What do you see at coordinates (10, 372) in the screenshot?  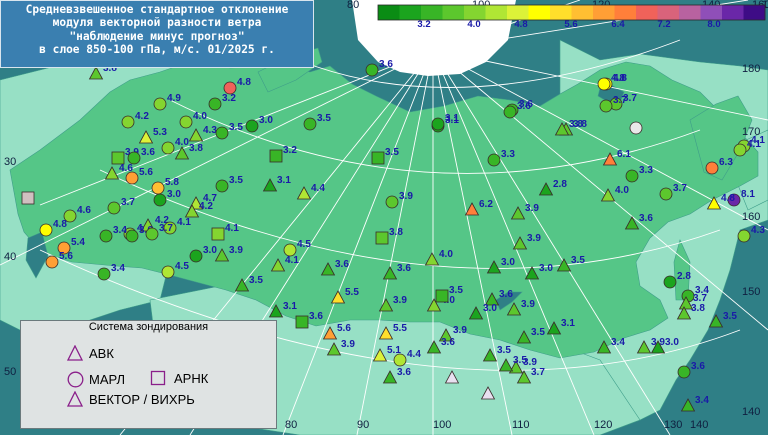 I see `grid-label: 50` at bounding box center [10, 372].